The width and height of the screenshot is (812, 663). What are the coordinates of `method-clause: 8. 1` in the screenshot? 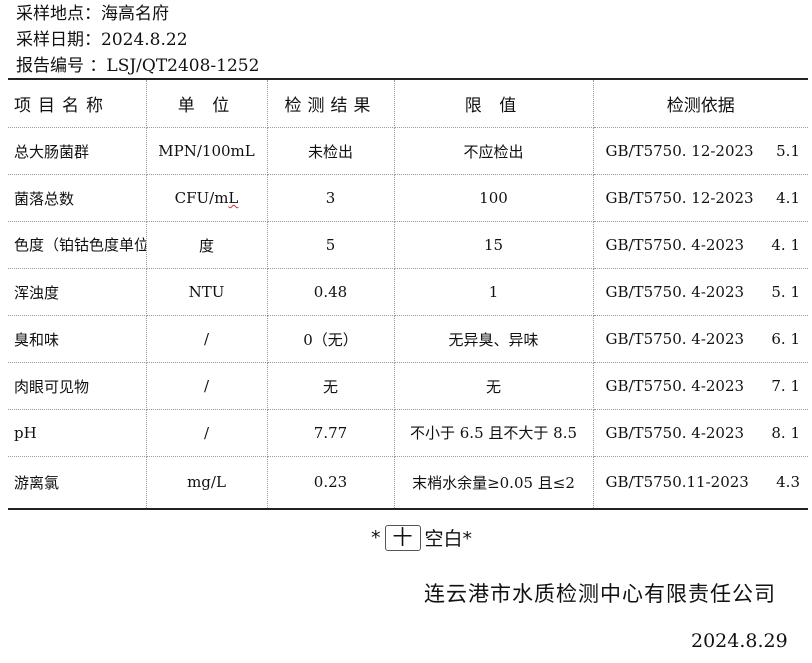 It's located at (785, 433).